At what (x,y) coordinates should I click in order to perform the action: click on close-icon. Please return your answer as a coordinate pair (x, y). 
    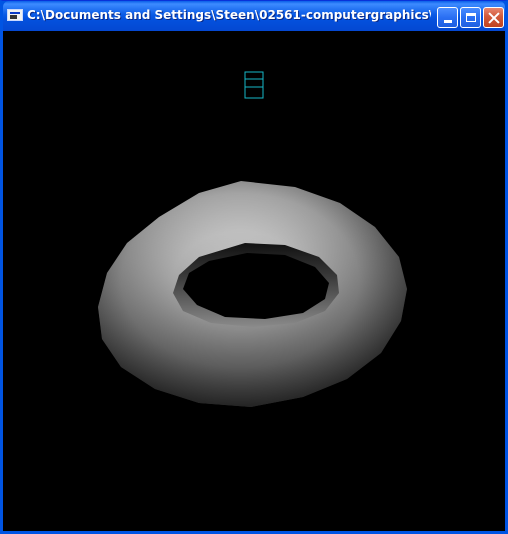
    Looking at the image, I should click on (494, 18).